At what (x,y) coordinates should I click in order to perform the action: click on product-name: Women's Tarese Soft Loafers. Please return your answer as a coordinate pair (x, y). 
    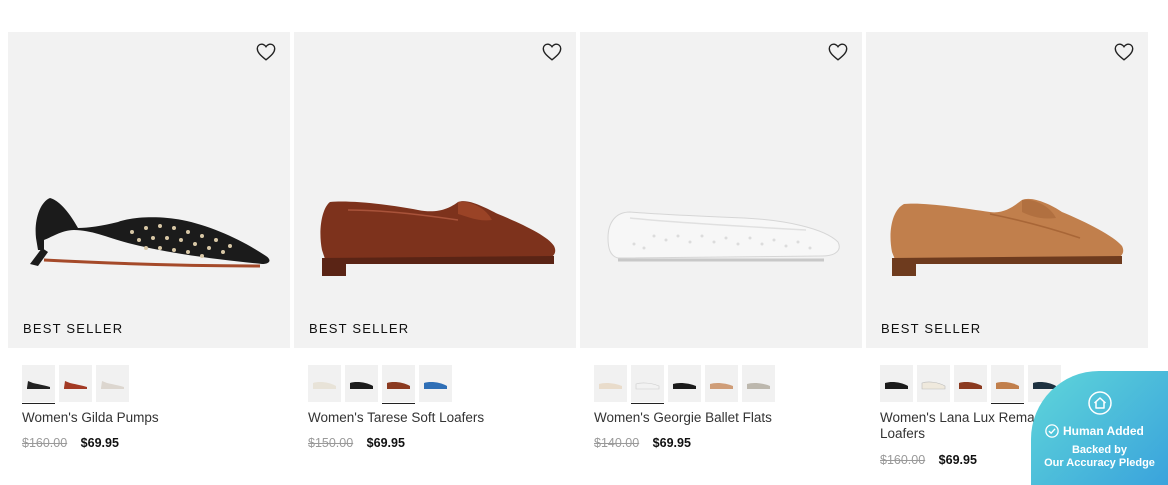
    Looking at the image, I should click on (438, 418).